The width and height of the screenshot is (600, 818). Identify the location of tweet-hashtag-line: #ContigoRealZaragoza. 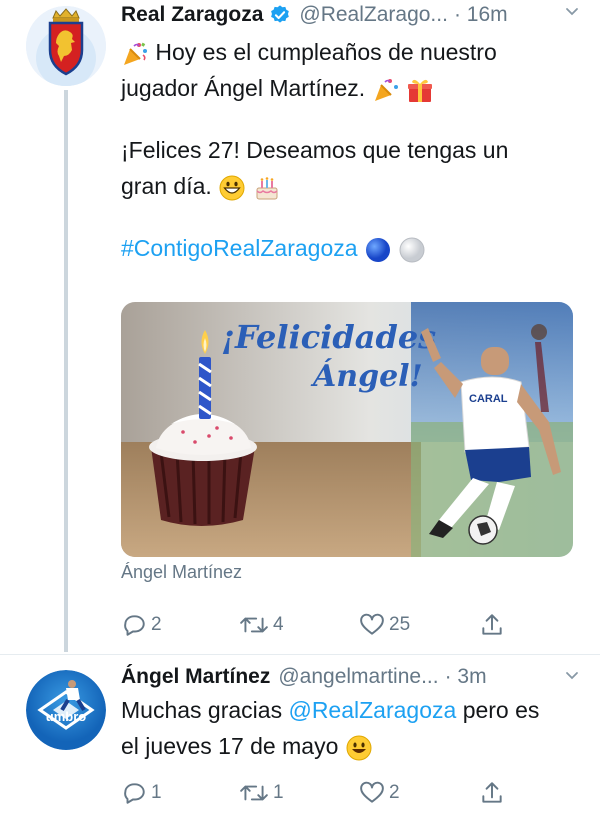
(351, 248).